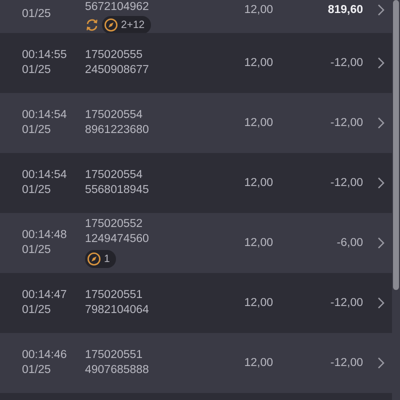 The image size is (400, 400). What do you see at coordinates (117, 239) in the screenshot?
I see `ticket-number: 1249474560` at bounding box center [117, 239].